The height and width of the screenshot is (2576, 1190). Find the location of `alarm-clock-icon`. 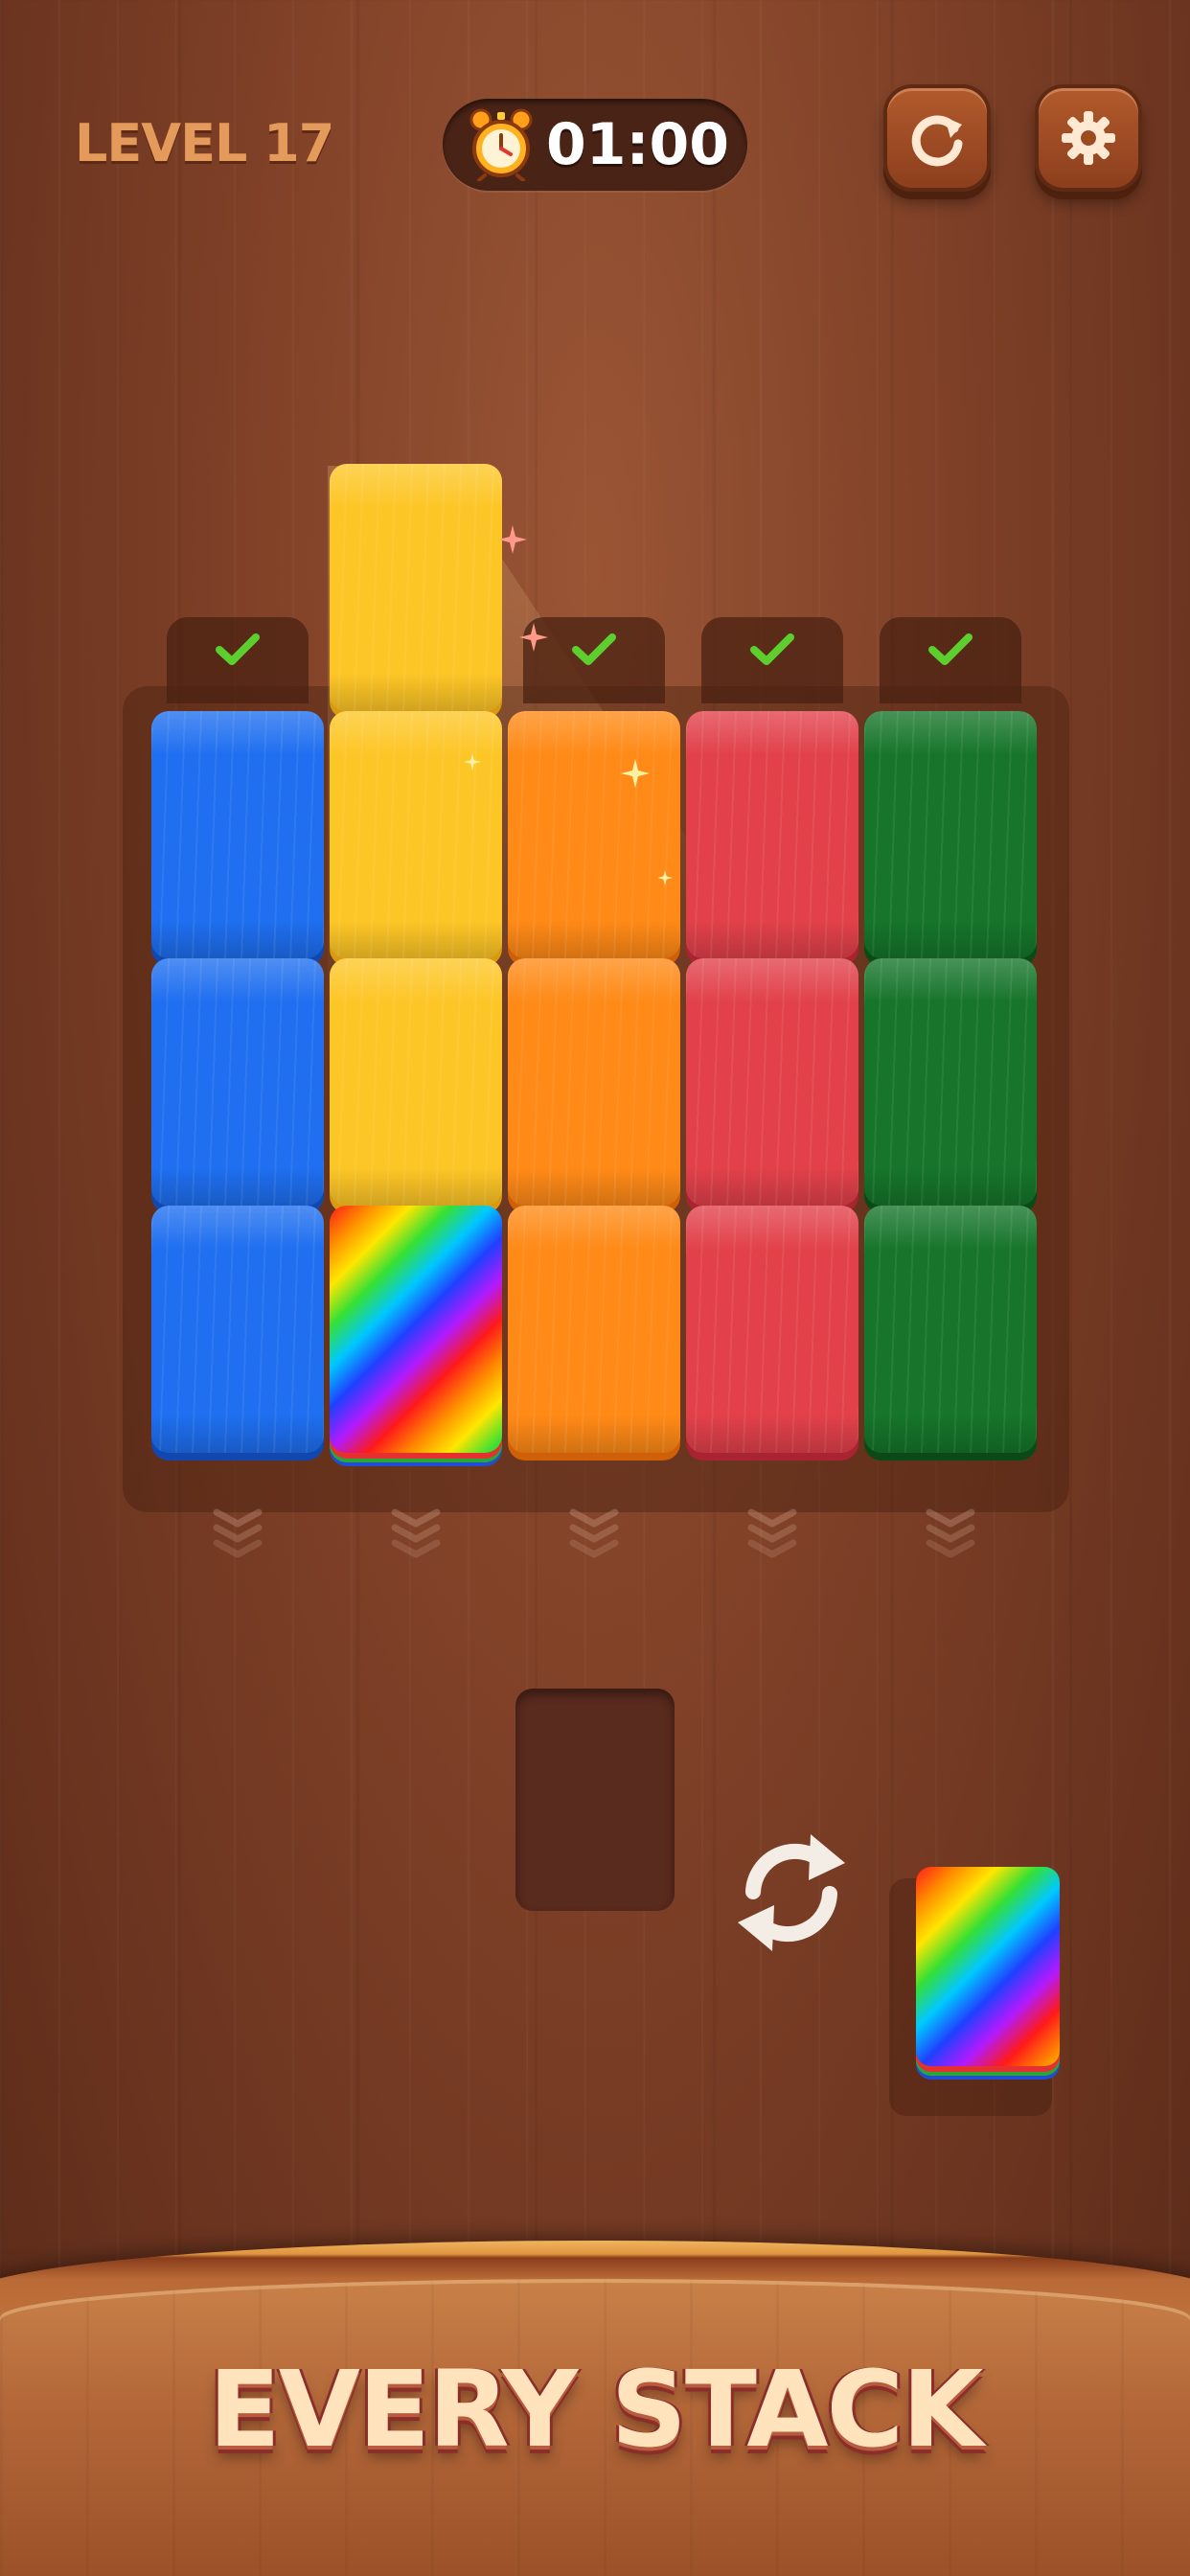

alarm-clock-icon is located at coordinates (501, 144).